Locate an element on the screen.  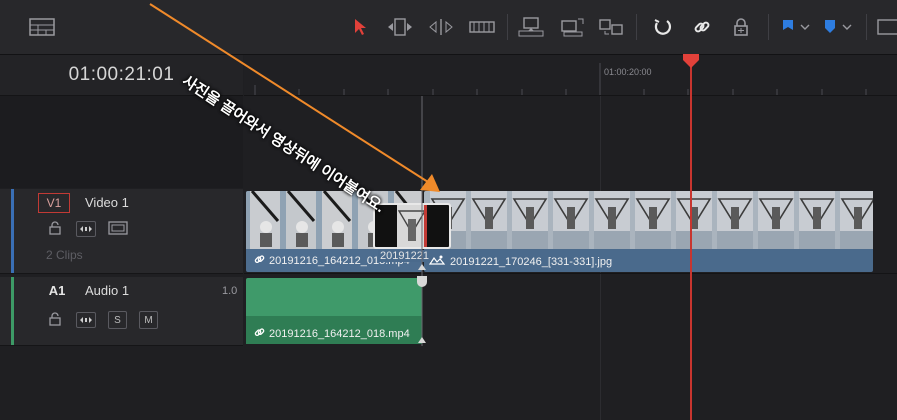
flag-icon is located at coordinates (795, 27).